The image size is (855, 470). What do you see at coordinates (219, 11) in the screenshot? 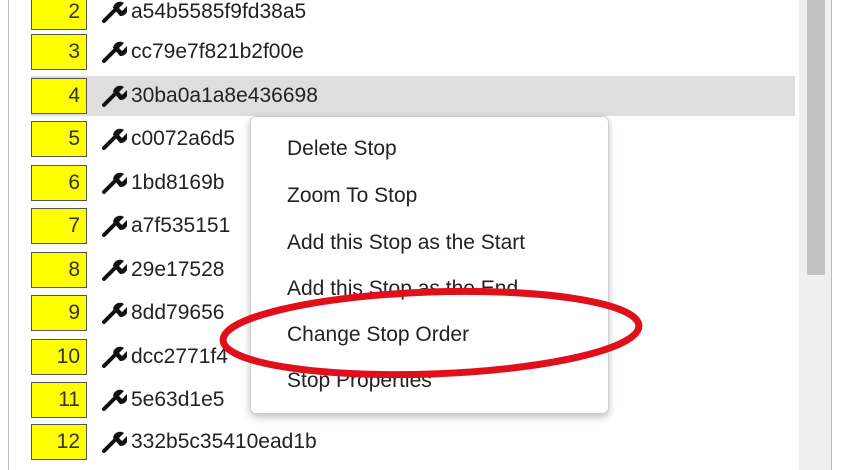
I see `stop-label: a54b5585f9fd38a5` at bounding box center [219, 11].